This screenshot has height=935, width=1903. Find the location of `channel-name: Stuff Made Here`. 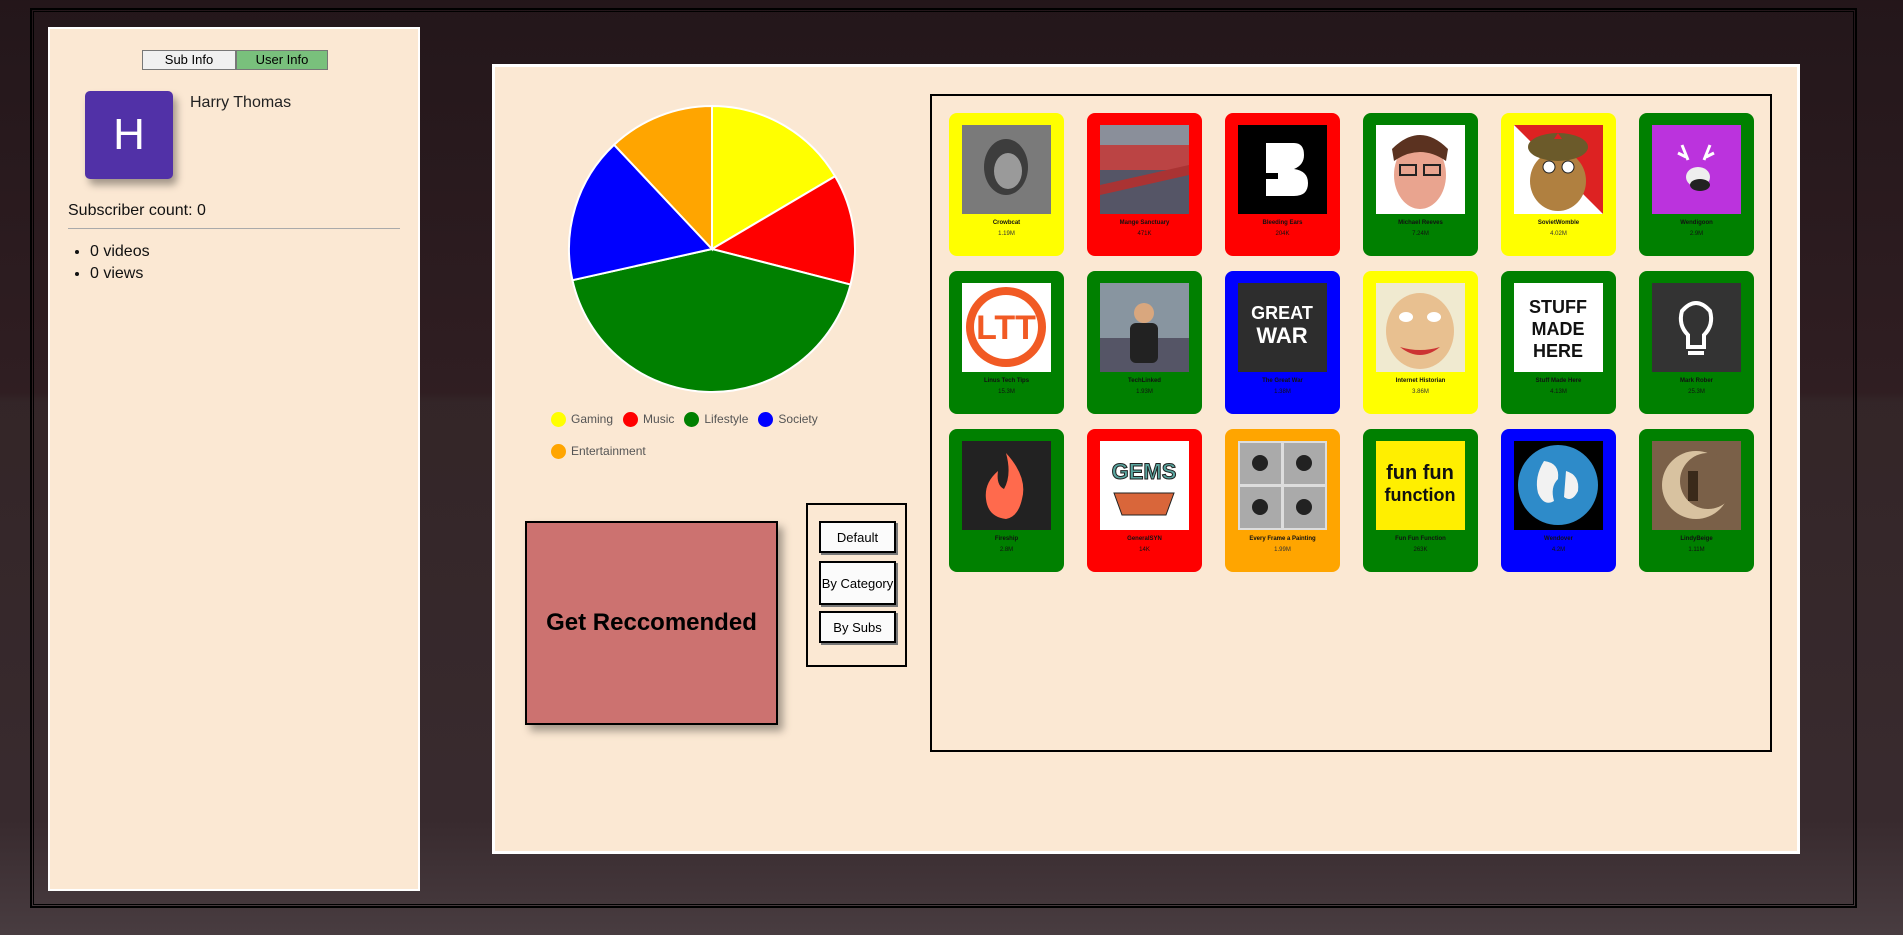

channel-name: Stuff Made Here is located at coordinates (1558, 381).